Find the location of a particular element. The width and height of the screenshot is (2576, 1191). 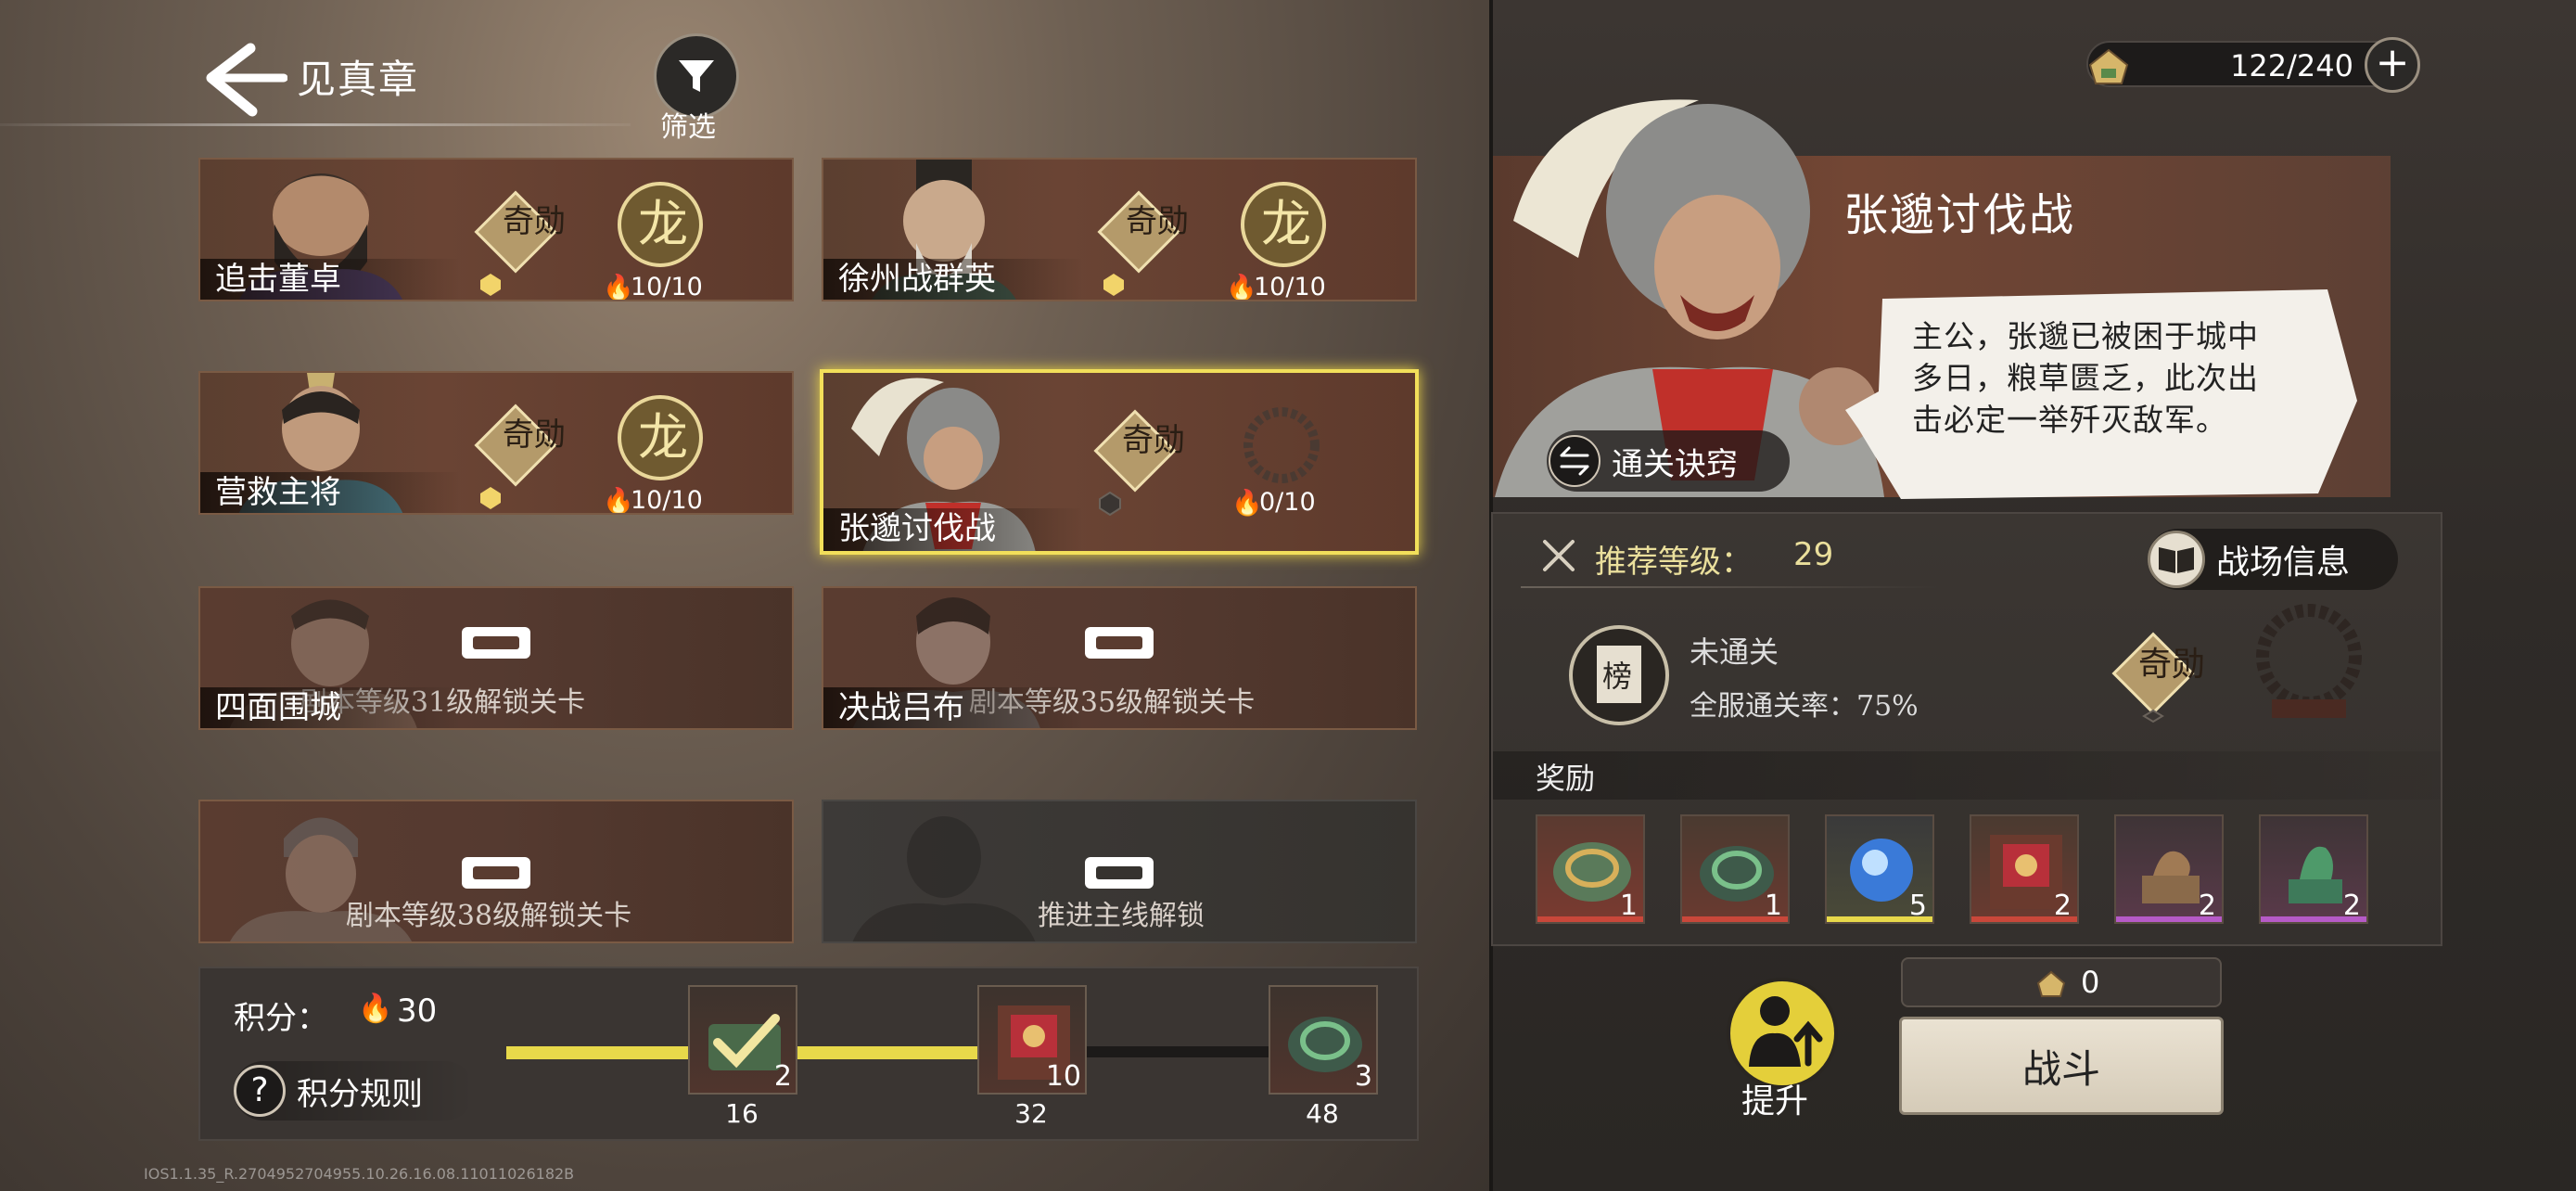

milestone-reward-1: 2 is located at coordinates (742, 1040).